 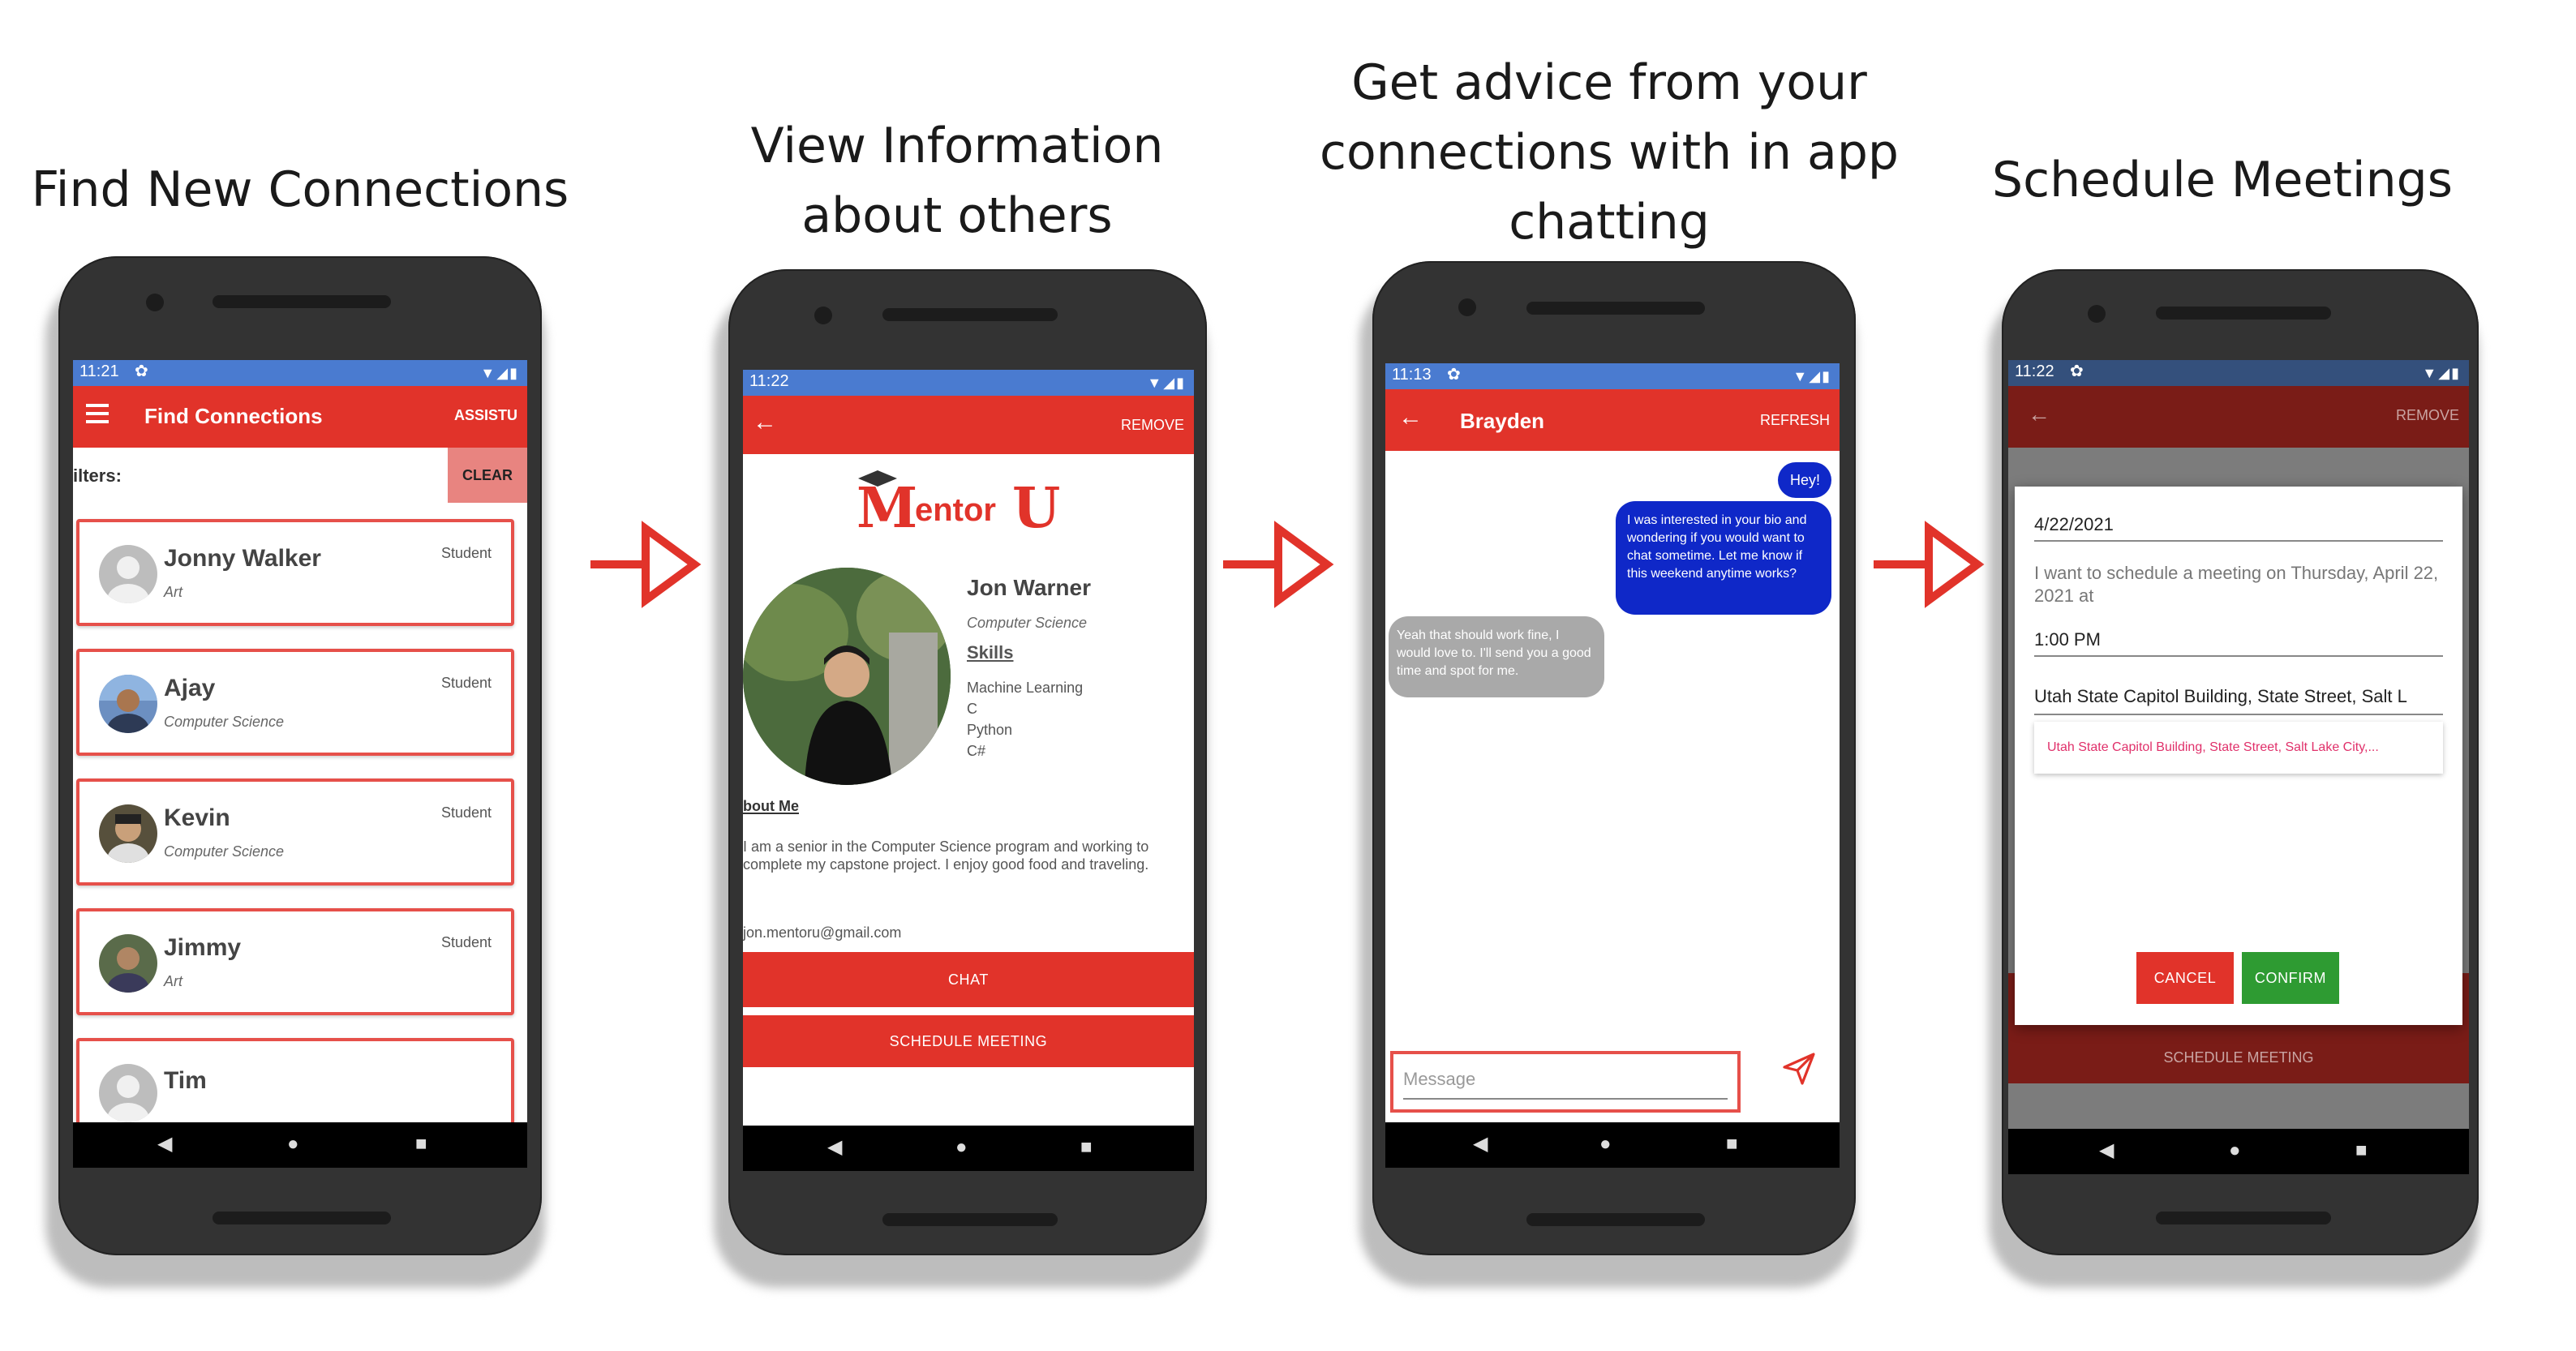 I want to click on connection-card: Jimmy Art Student, so click(x=295, y=961).